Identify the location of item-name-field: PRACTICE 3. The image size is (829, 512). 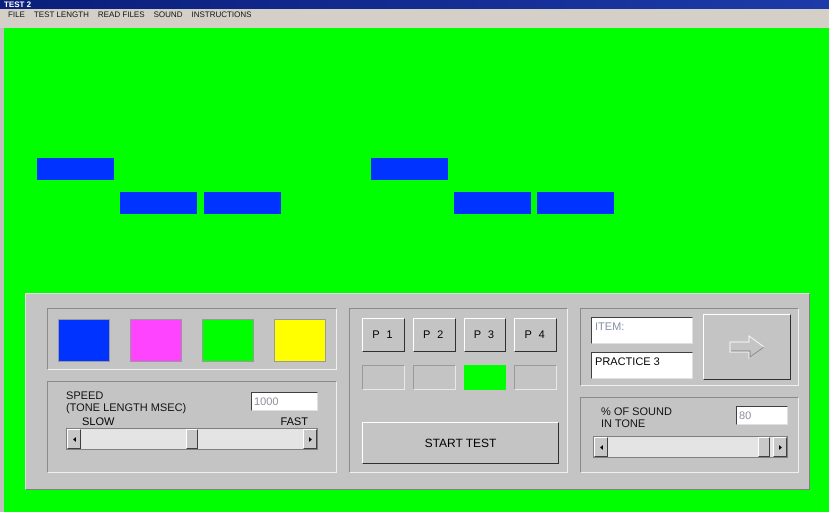
(642, 365).